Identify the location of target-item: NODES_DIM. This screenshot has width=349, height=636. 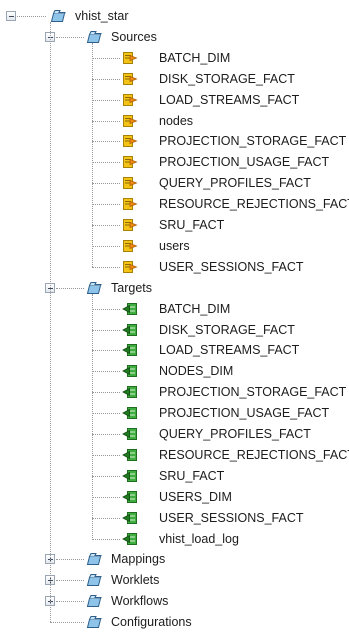
(196, 371).